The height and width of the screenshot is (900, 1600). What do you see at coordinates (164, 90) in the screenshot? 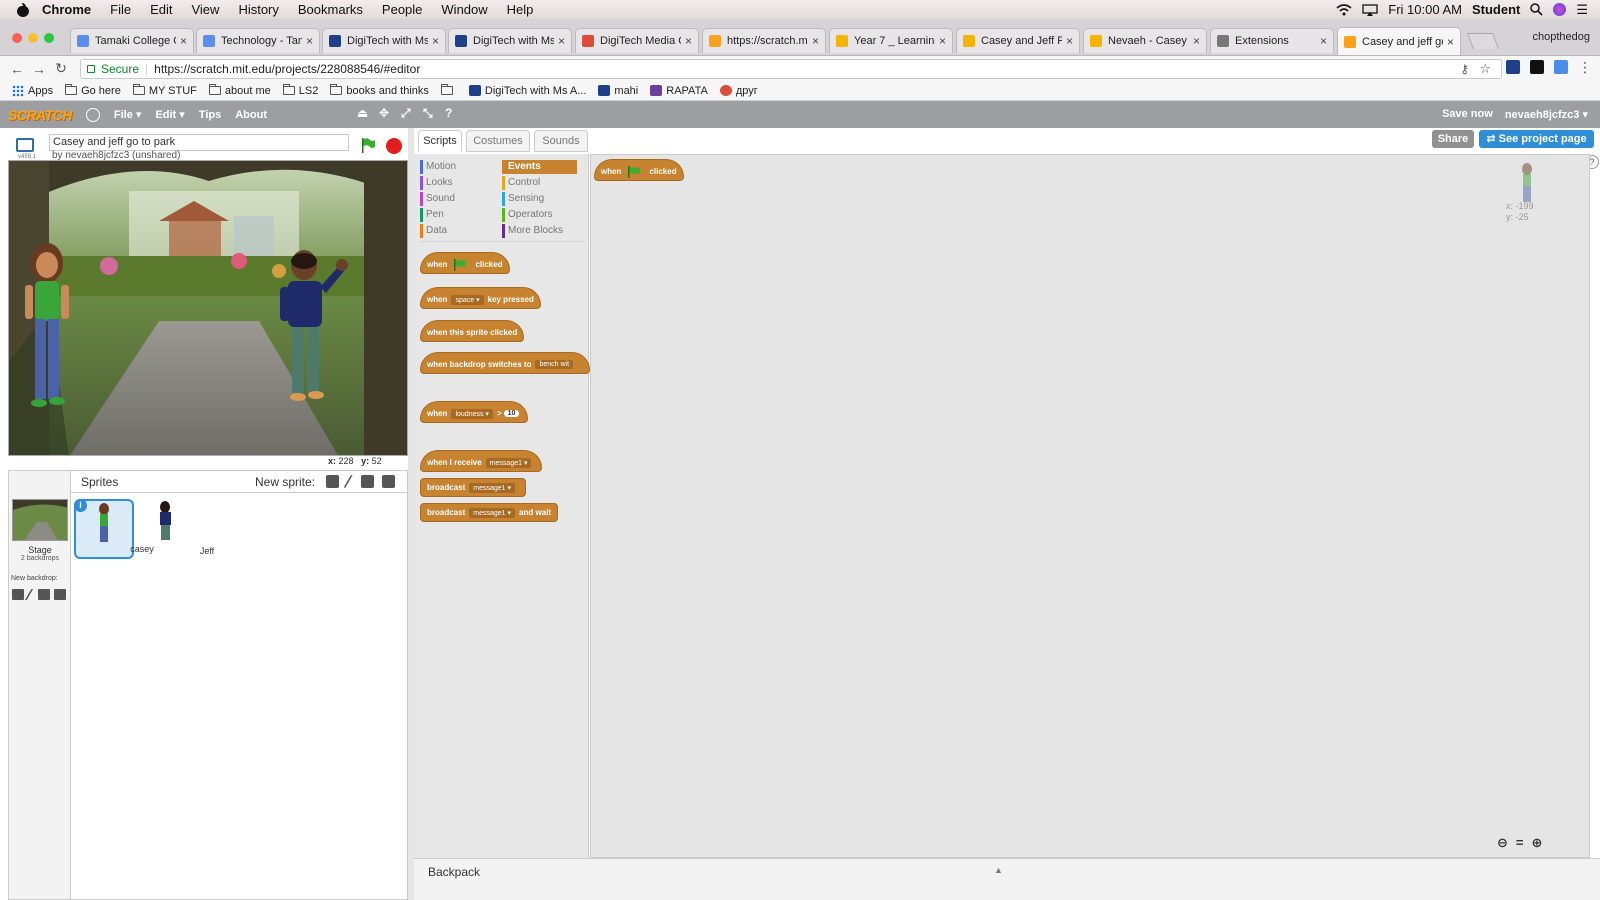
I see `bookmark-folder: MY STUF` at bounding box center [164, 90].